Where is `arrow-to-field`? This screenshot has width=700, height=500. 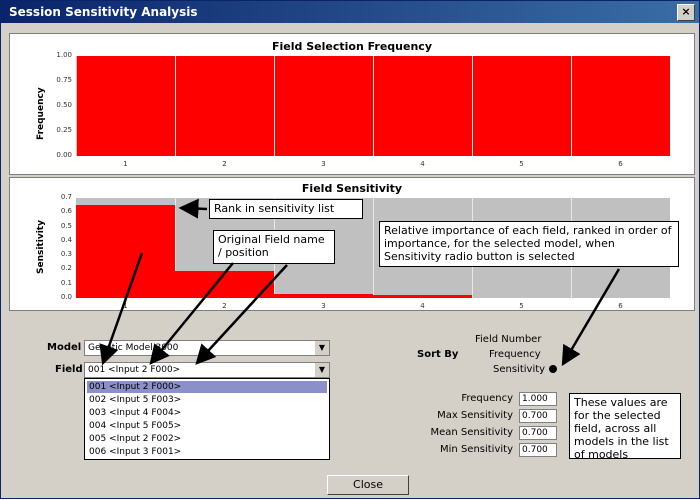
arrow-to-field is located at coordinates (121, 309).